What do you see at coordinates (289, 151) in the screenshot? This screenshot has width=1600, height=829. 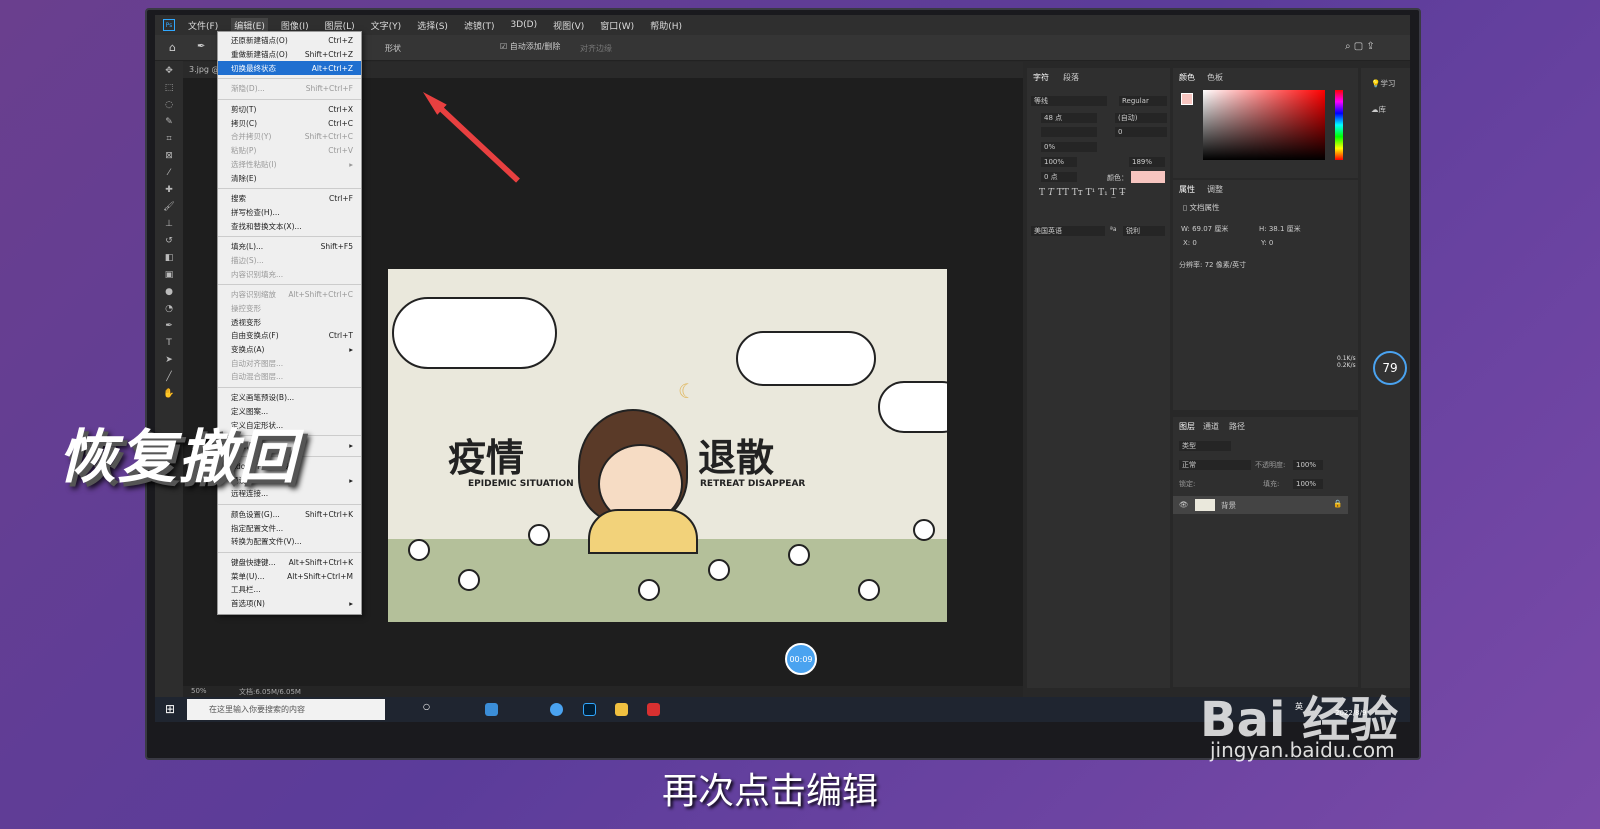 I see `edit-menu-item: 粘贴(P) Ctrl+V` at bounding box center [289, 151].